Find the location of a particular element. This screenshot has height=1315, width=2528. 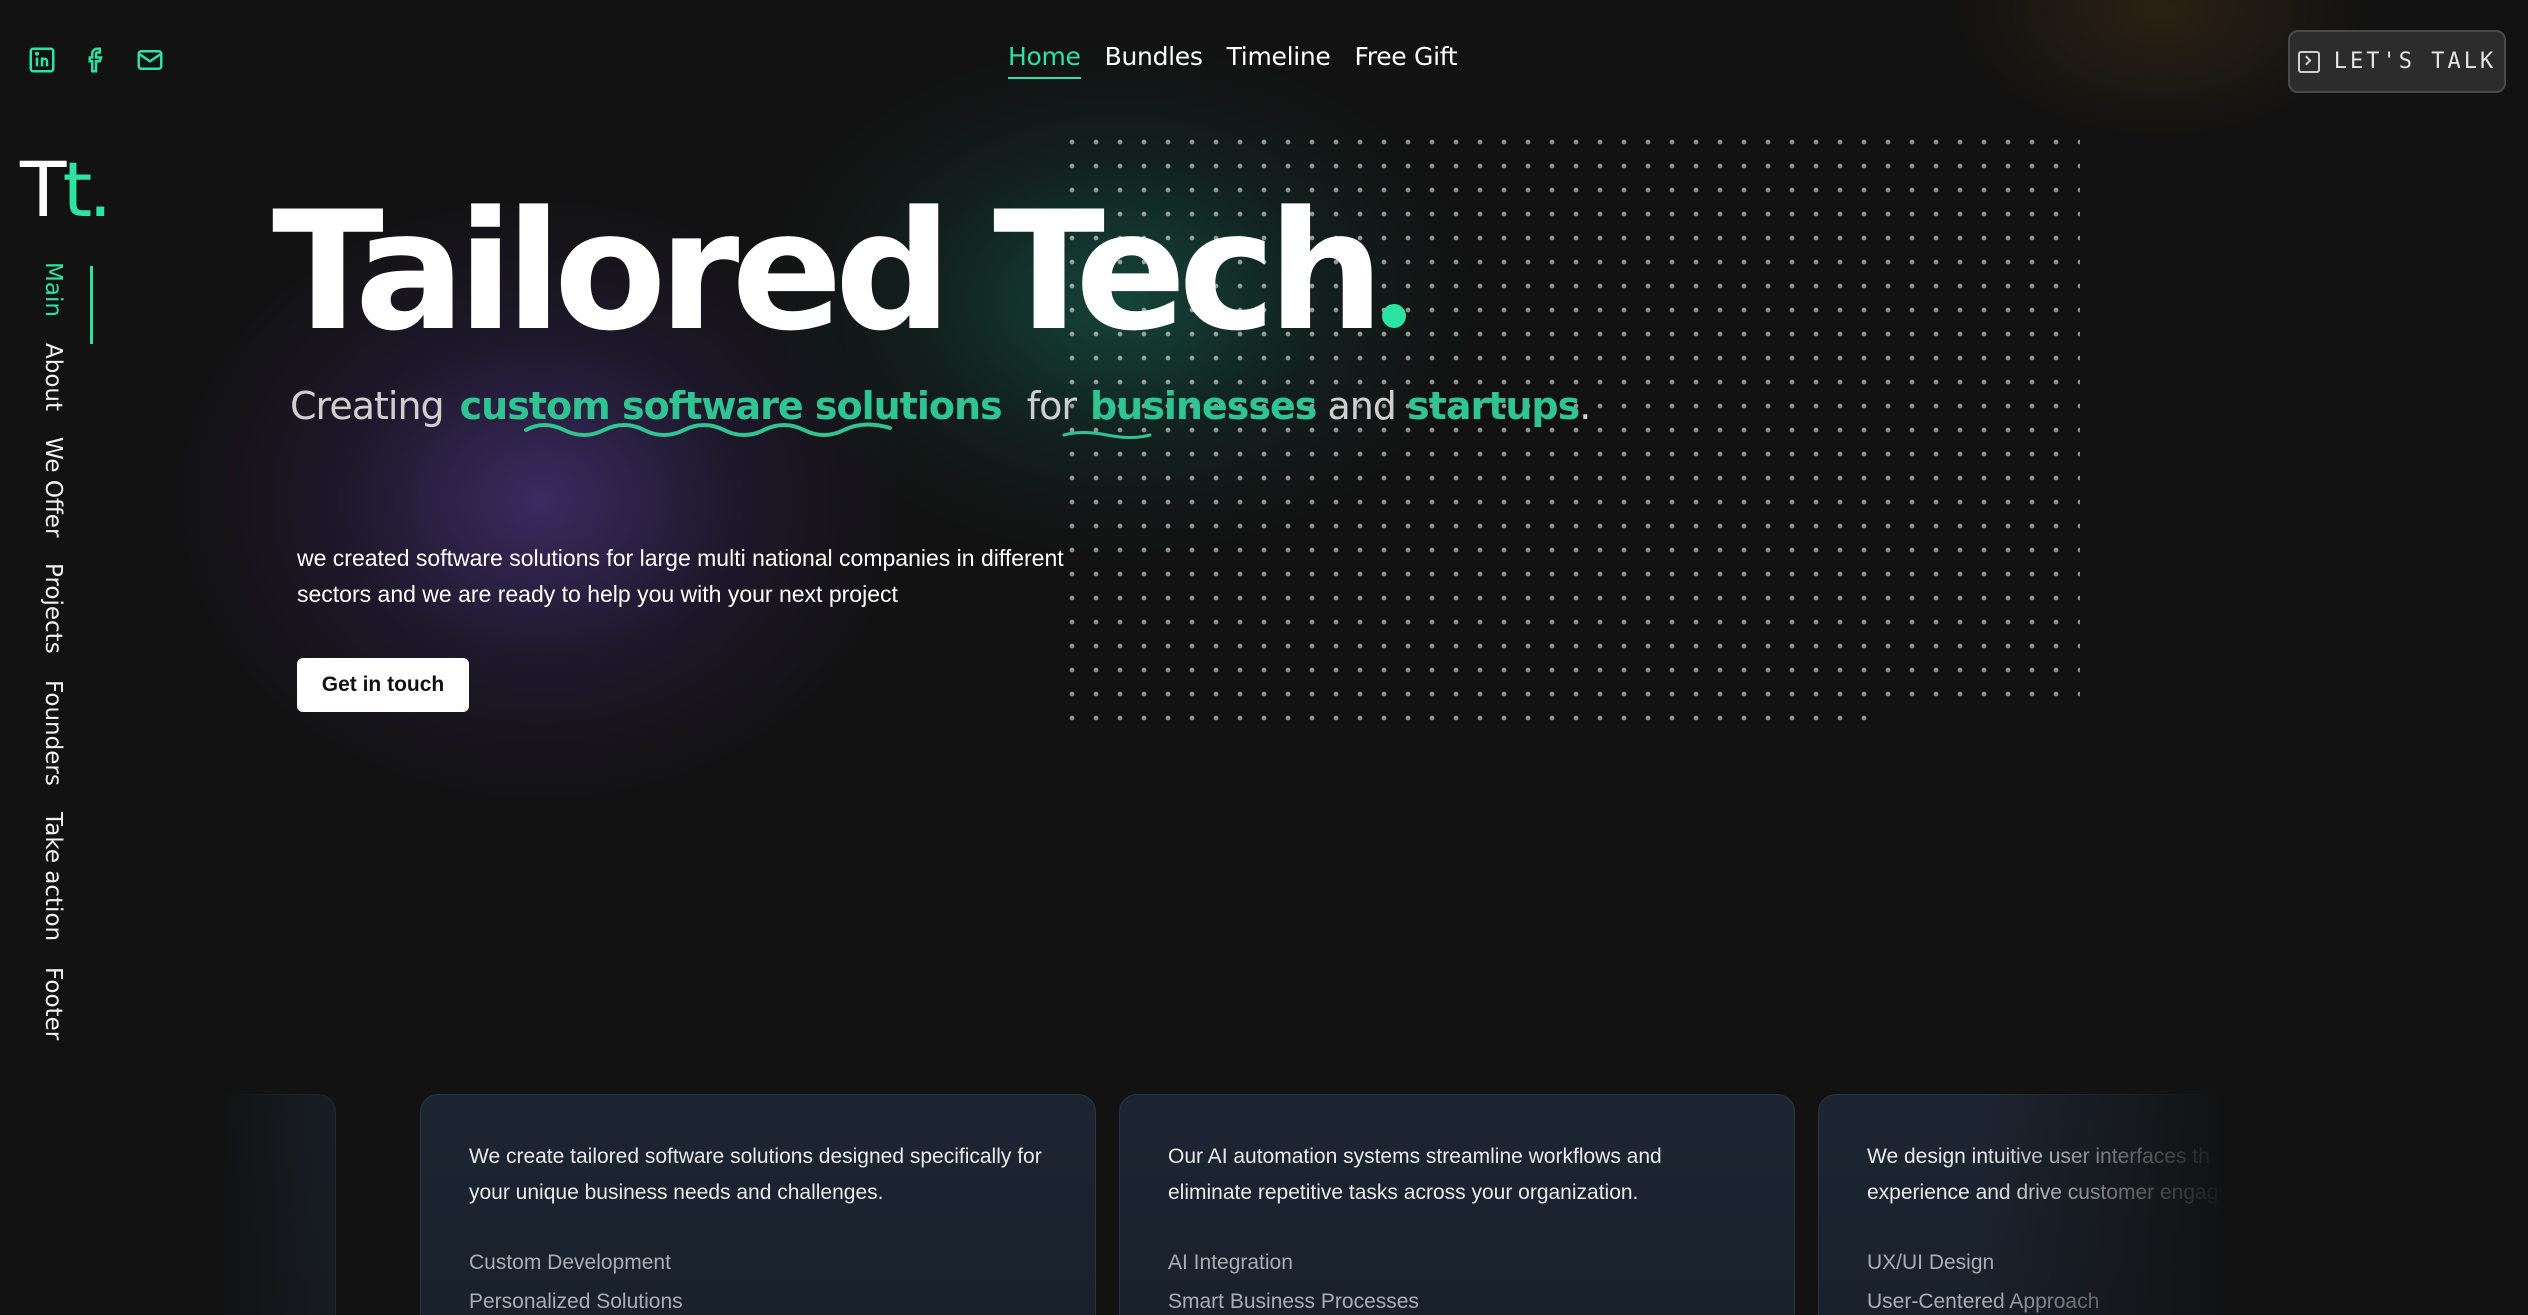

tagline-highlight-startups: startups is located at coordinates (1493, 406).